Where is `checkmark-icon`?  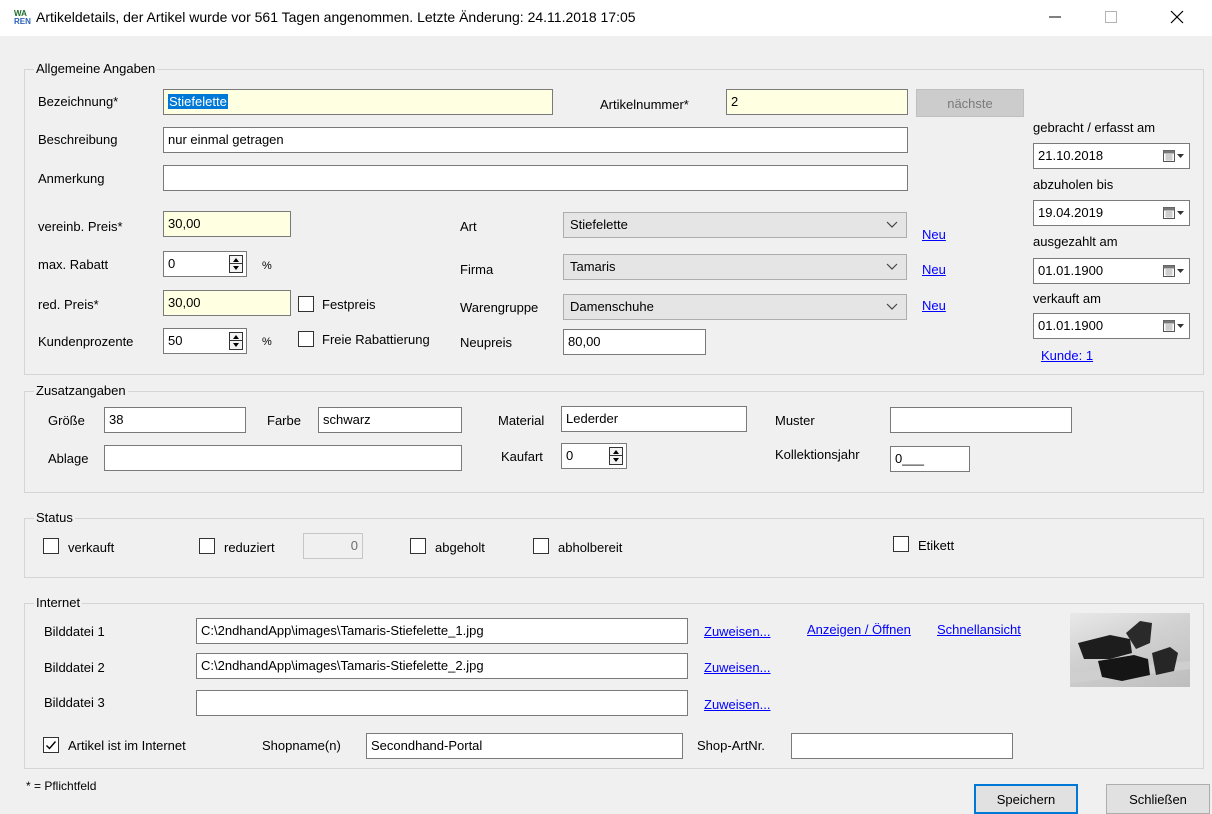
checkmark-icon is located at coordinates (51, 745).